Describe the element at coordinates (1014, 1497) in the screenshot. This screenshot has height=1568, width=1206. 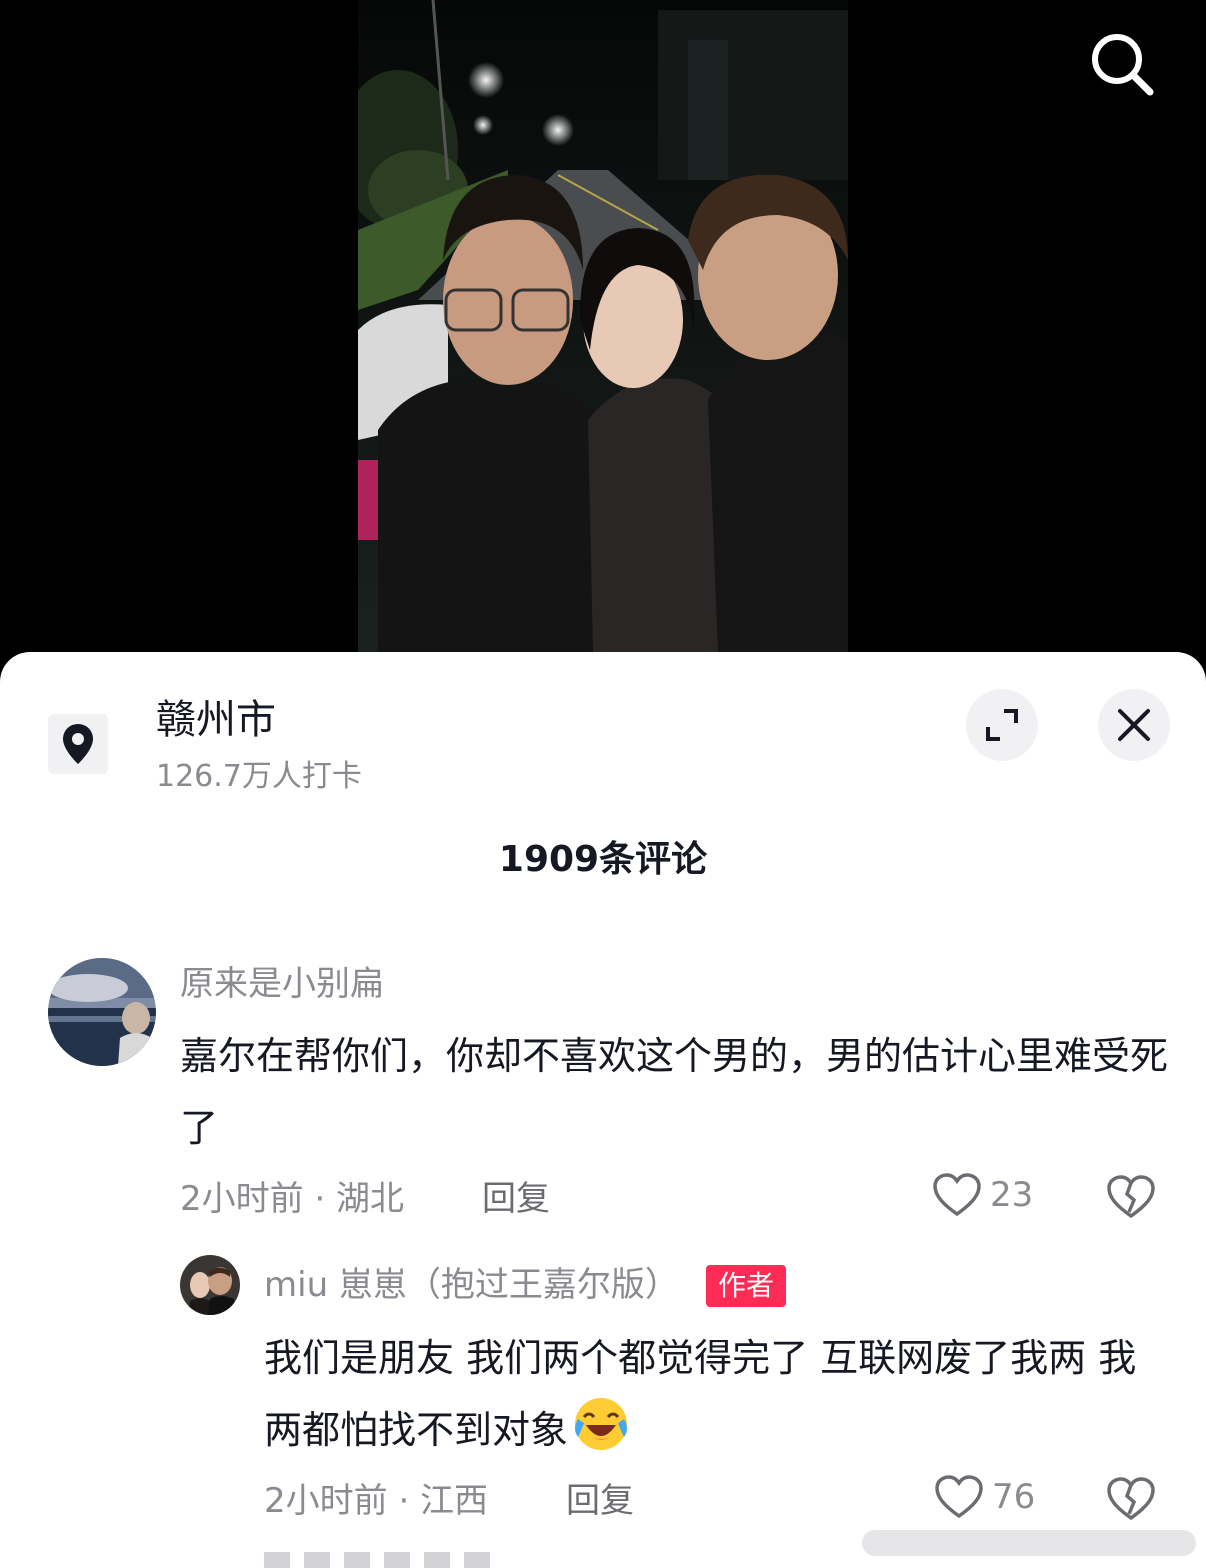
I see `like-count: 76` at that location.